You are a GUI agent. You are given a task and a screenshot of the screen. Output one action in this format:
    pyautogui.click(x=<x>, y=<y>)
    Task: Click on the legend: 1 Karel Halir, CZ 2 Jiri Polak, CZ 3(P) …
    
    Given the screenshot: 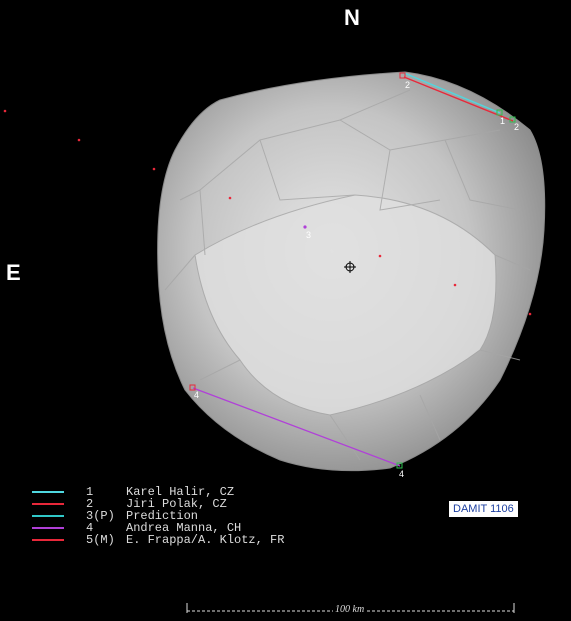 What is the action you would take?
    pyautogui.click(x=158, y=516)
    